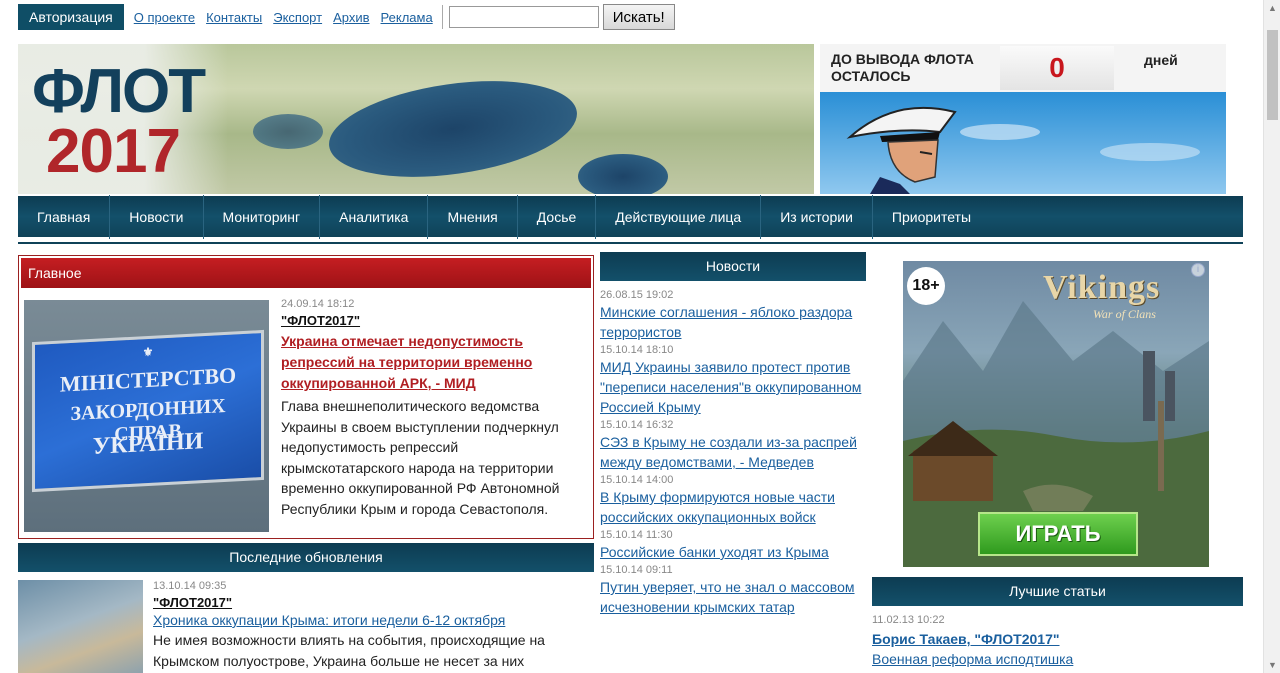  I want to click on top-links: О проекте Контакты Экспорт Архив Реклама, so click(283, 17).